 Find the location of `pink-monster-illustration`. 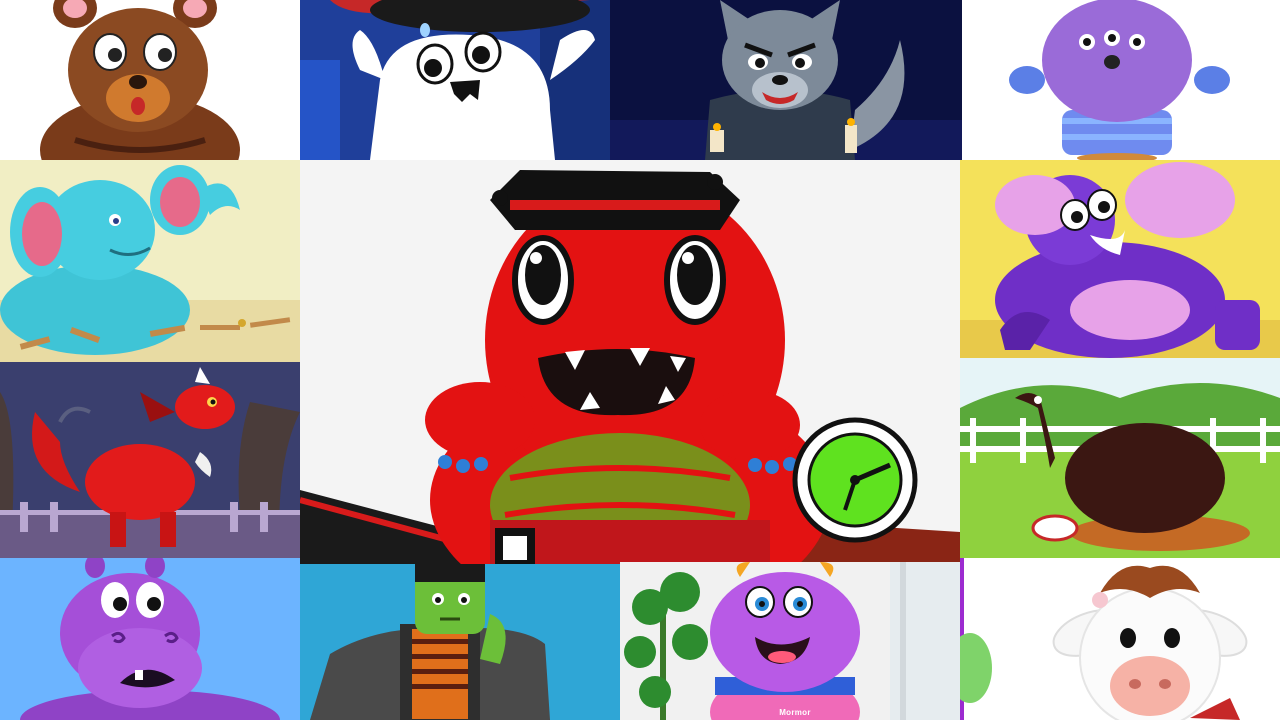

pink-monster-illustration is located at coordinates (790, 641).